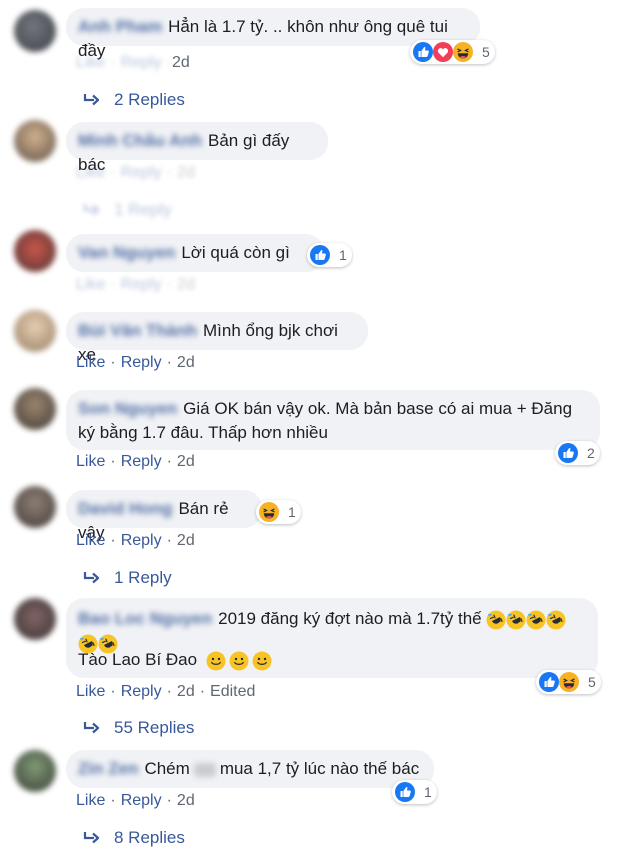  Describe the element at coordinates (140, 141) in the screenshot. I see `comment-author: Minh Châu Anh` at that location.